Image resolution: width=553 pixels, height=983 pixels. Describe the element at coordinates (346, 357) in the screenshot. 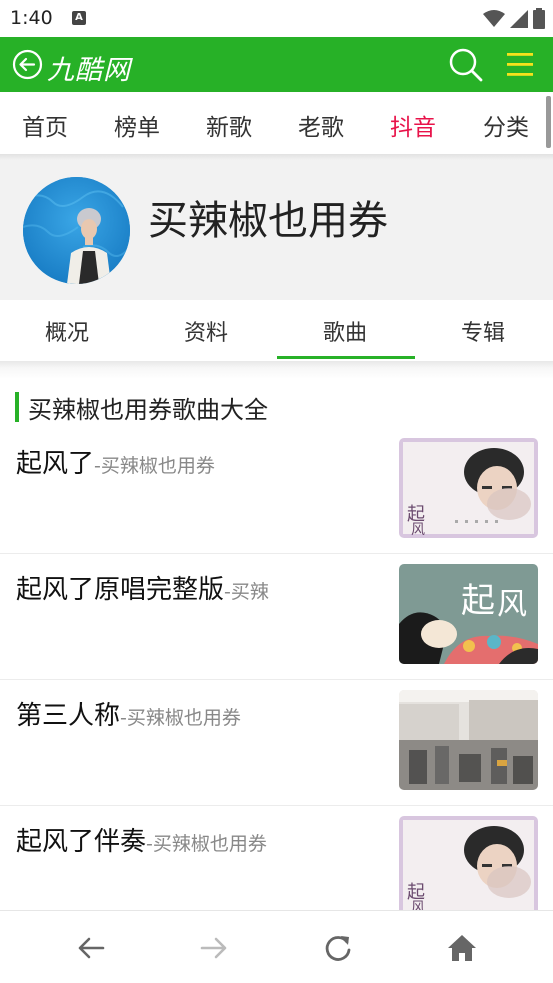

I see `active-tab-indicator` at that location.